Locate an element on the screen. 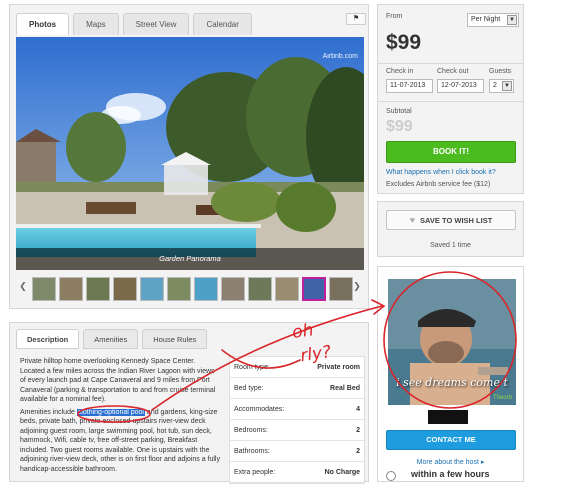 The width and height of the screenshot is (570, 484). save-to-wishlist-button: ♥ SAVE TO WISH LIST is located at coordinates (451, 220).